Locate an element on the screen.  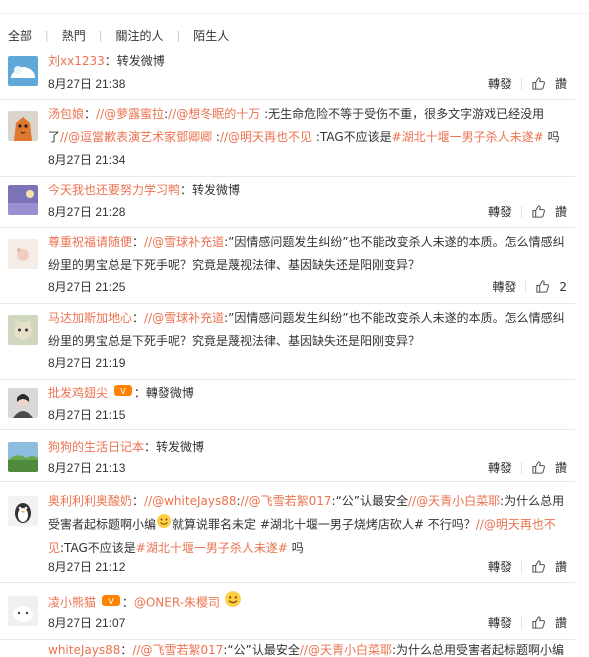
comment-text: 今天我也还要努力学习鸭：转发微博 is located at coordinates (144, 190).